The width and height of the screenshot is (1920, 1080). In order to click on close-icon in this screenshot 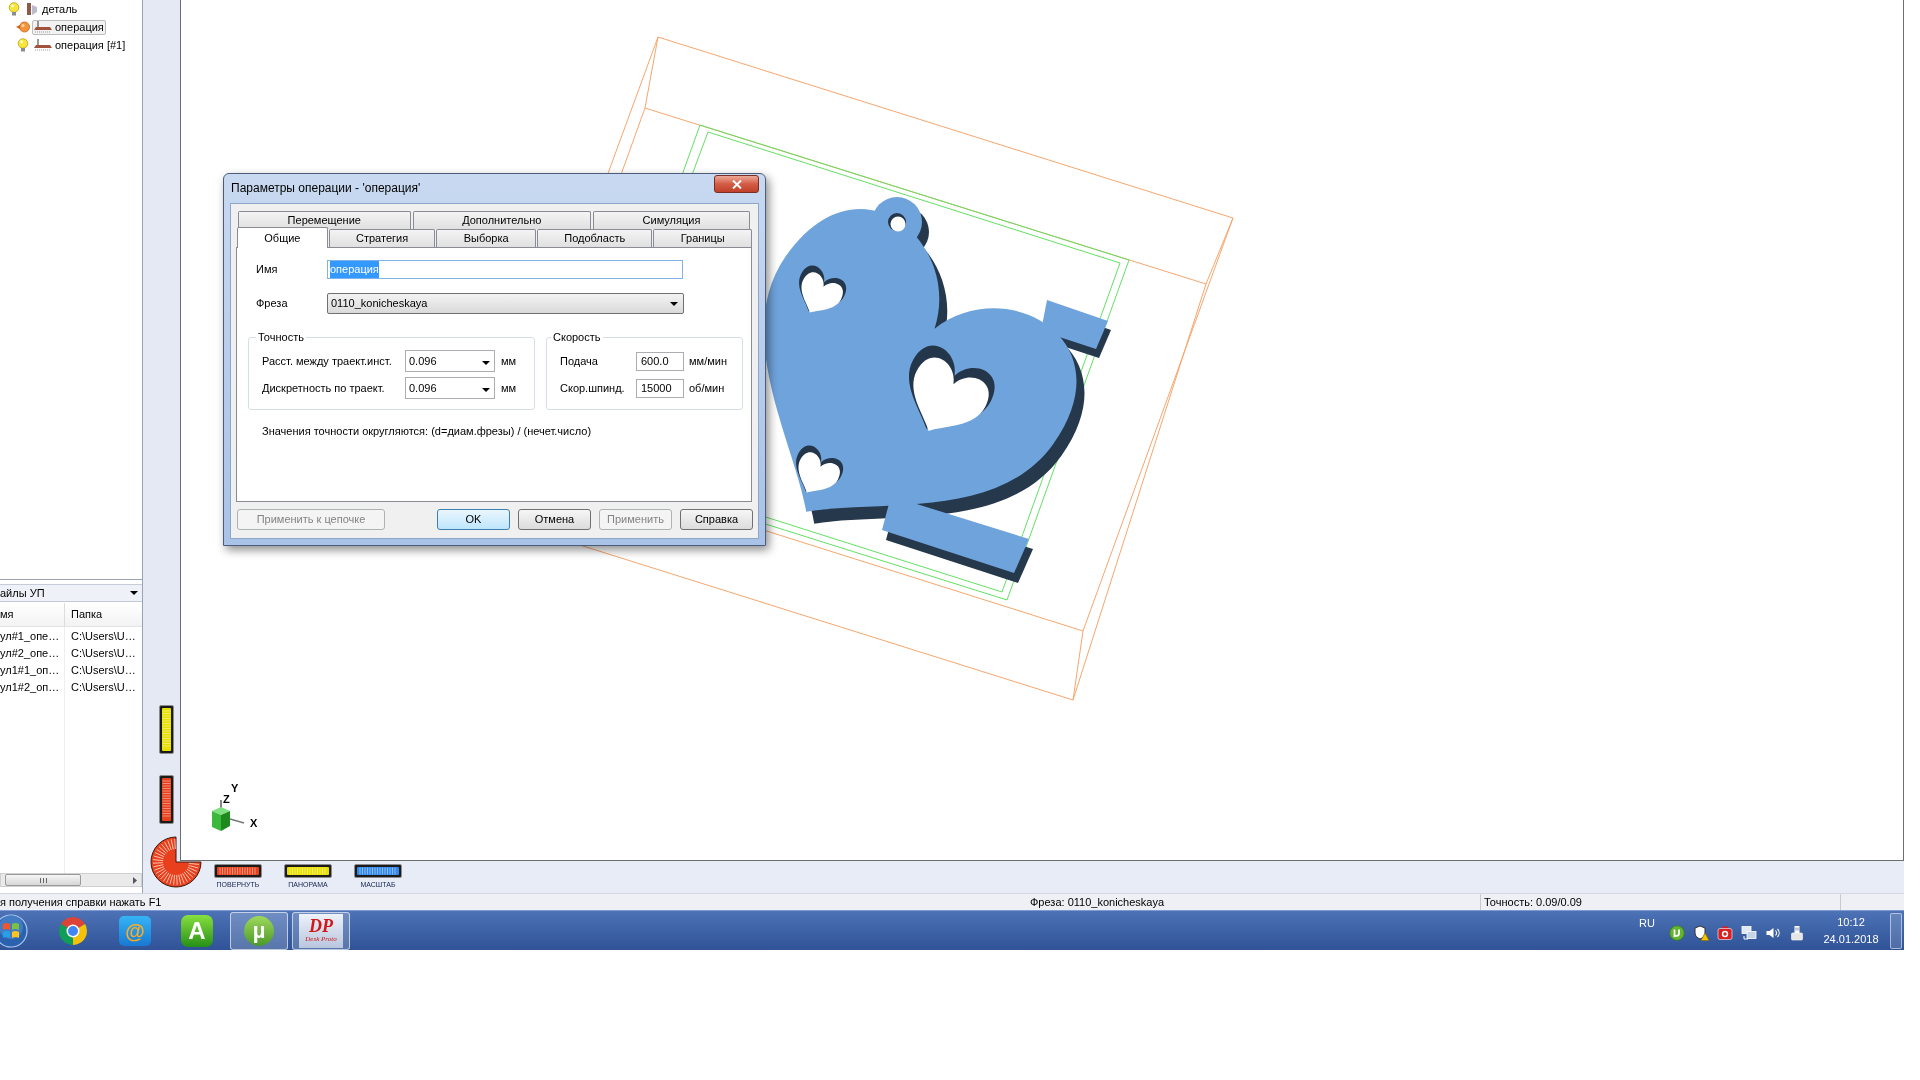, I will do `click(736, 184)`.